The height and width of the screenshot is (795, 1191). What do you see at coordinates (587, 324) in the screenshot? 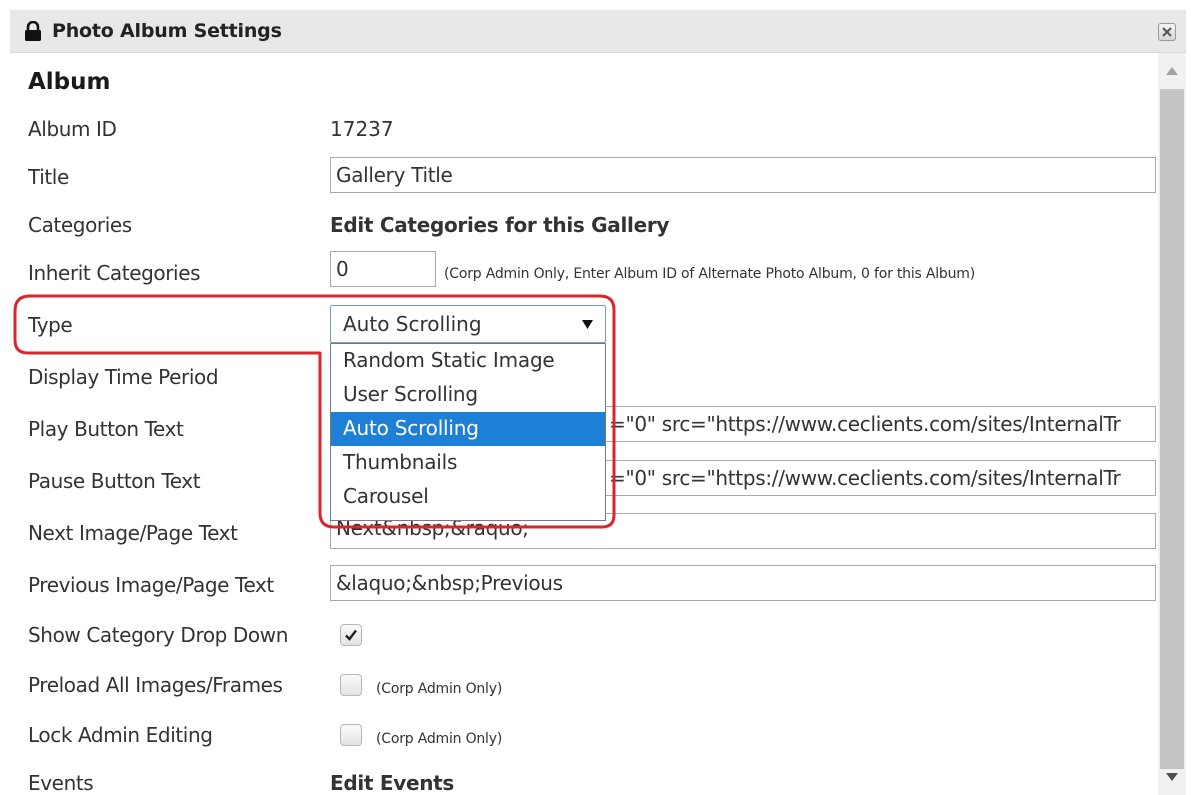
I see `chevron-down-icon` at bounding box center [587, 324].